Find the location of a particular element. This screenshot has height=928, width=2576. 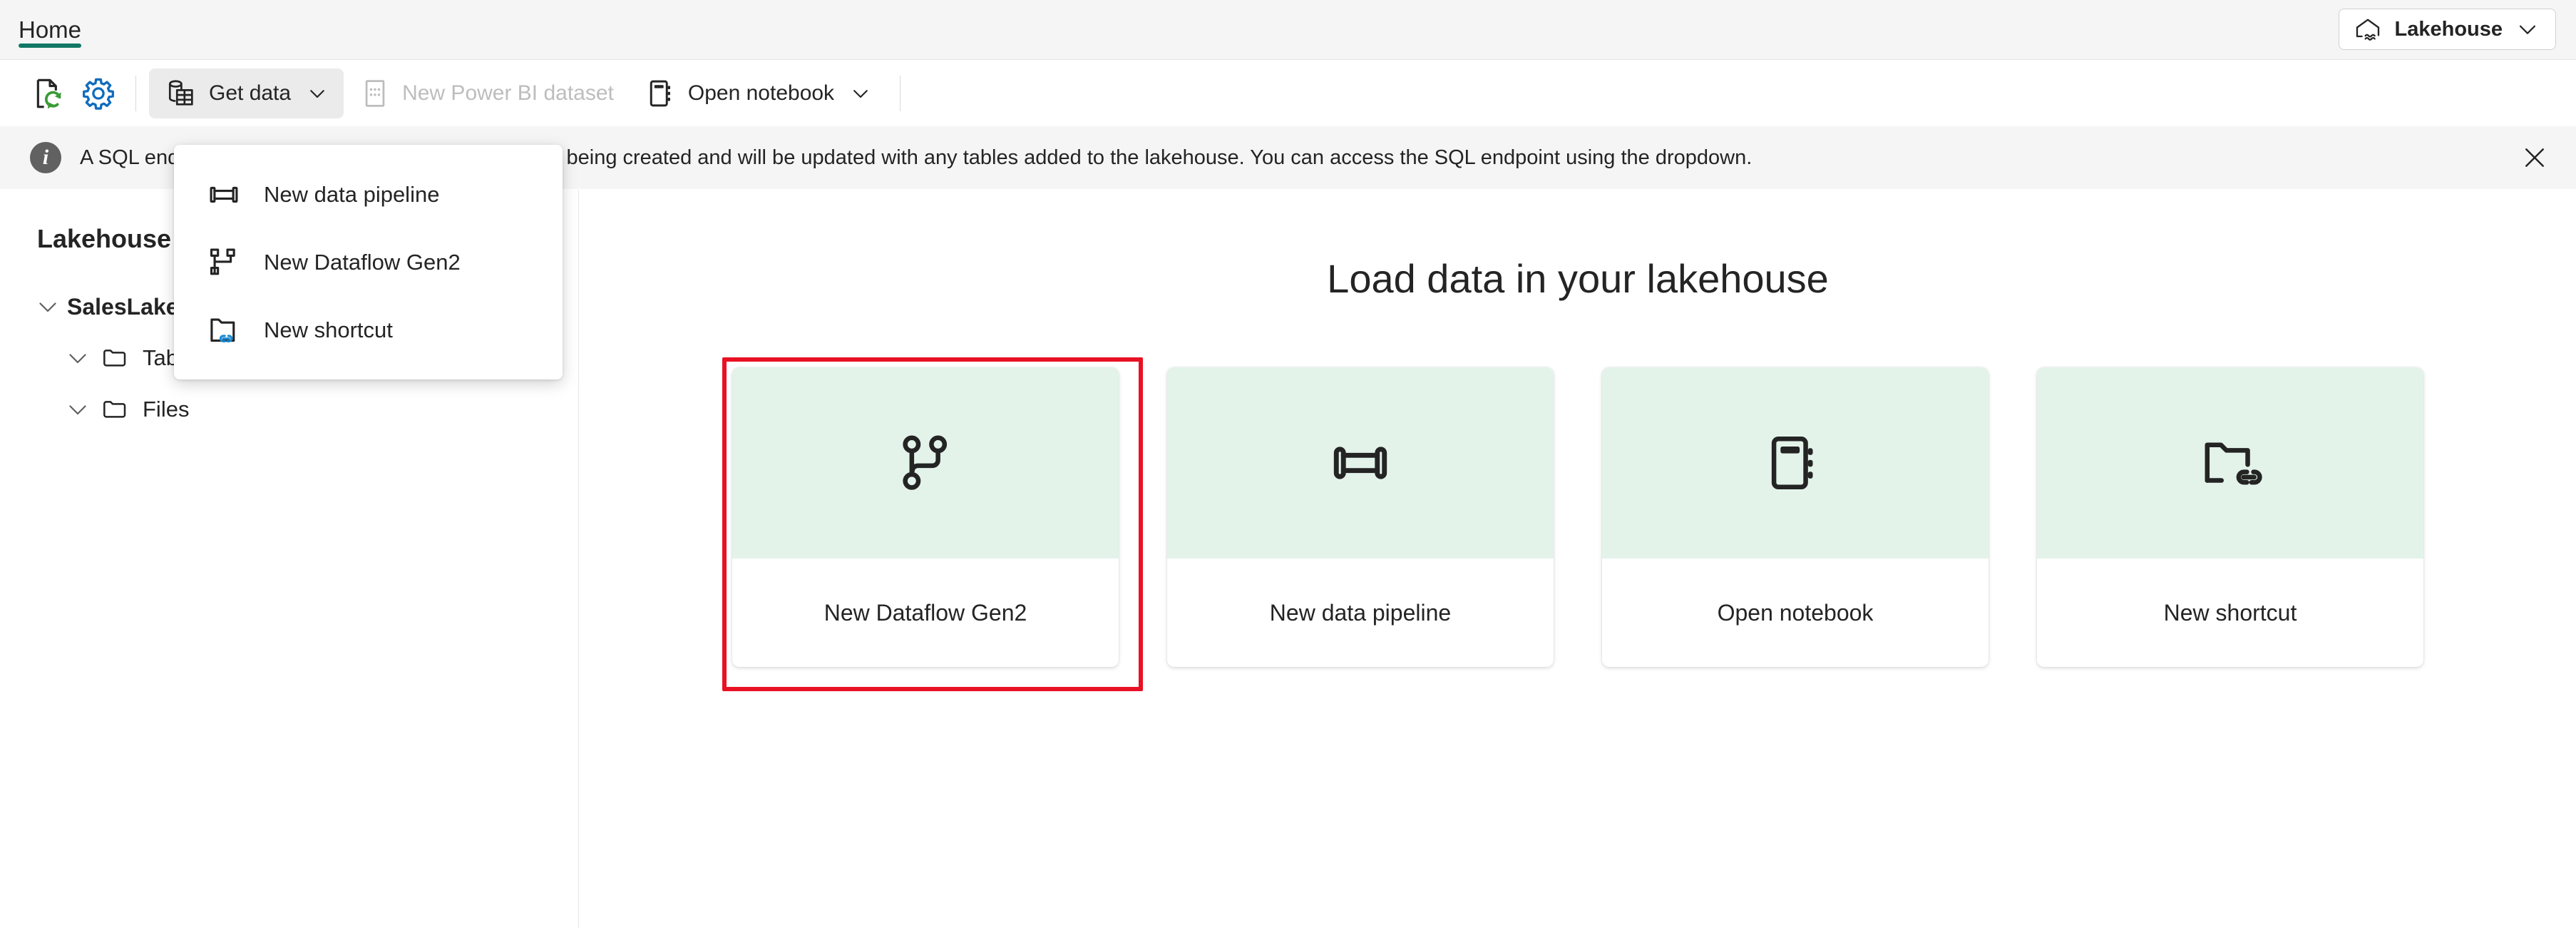

menu-item-new-dataflow-gen2: New Dataflow Gen2 is located at coordinates (368, 262).